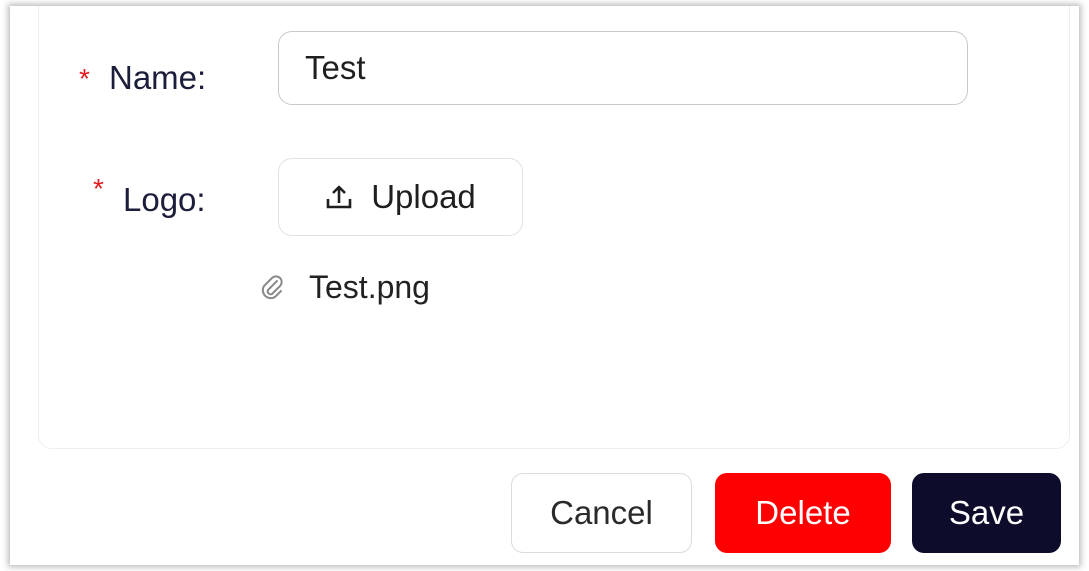  I want to click on uploaded-file-name: Test.png, so click(369, 287).